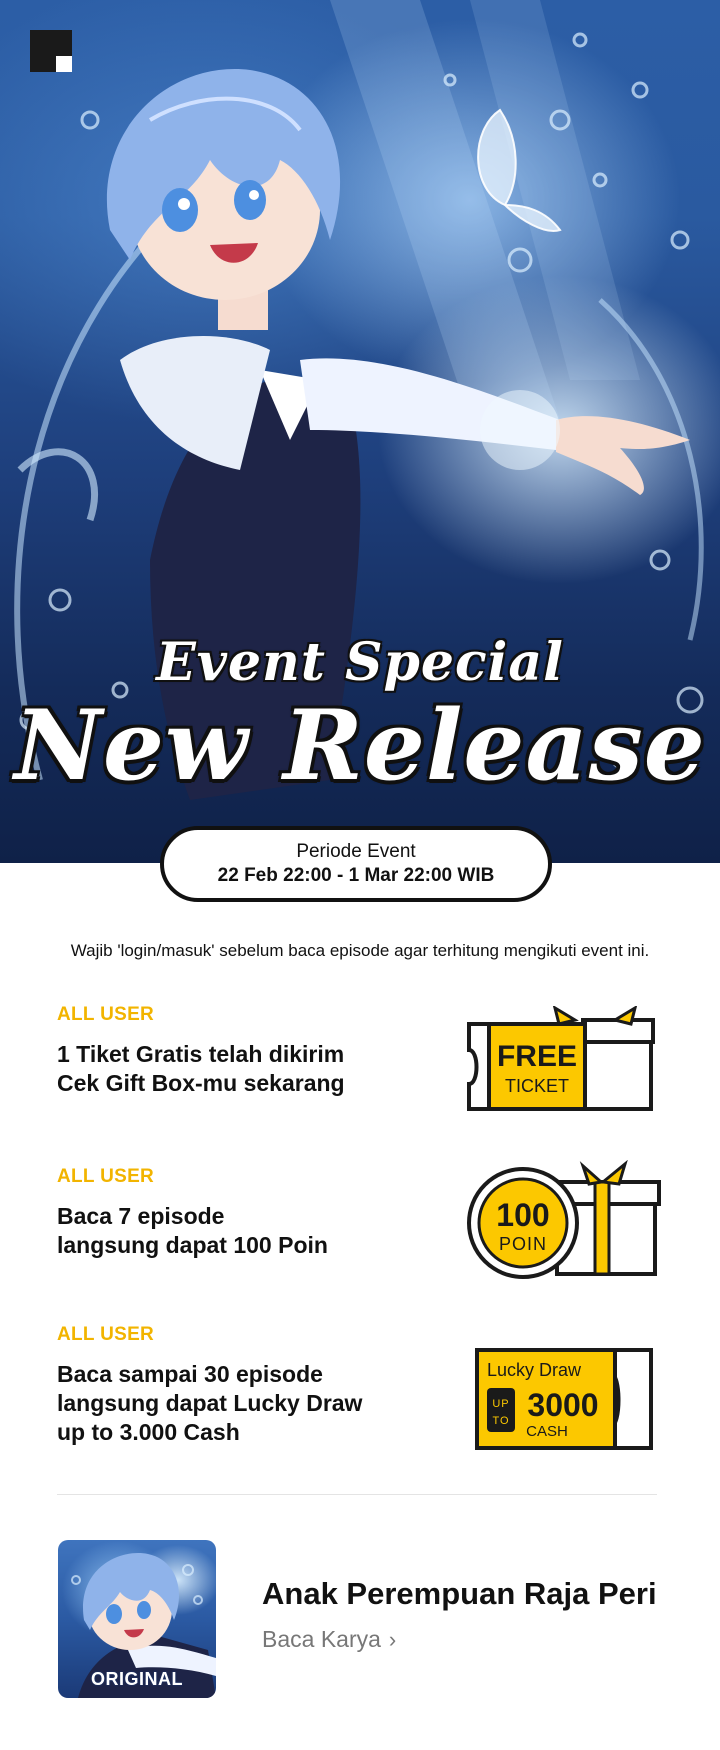 The image size is (720, 1750). What do you see at coordinates (500, 1421) in the screenshot?
I see `icon-label: TO` at bounding box center [500, 1421].